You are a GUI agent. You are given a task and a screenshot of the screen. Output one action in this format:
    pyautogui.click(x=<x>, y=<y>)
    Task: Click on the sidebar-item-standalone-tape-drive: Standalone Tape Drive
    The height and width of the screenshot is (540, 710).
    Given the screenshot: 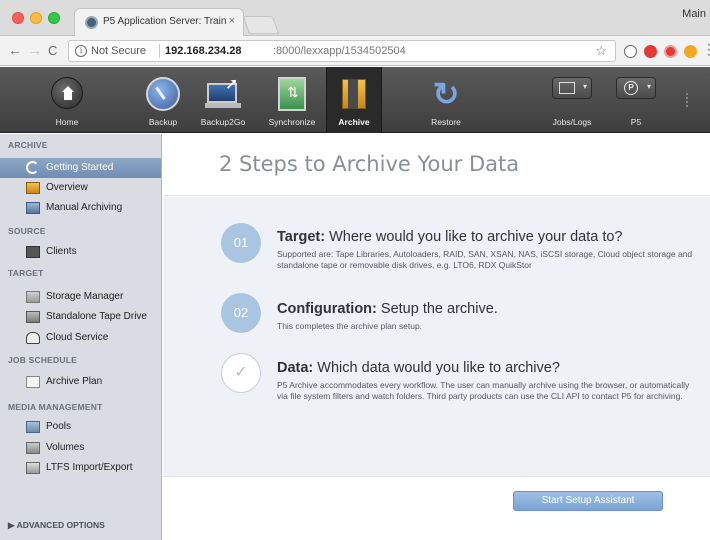 What is the action you would take?
    pyautogui.click(x=80, y=317)
    